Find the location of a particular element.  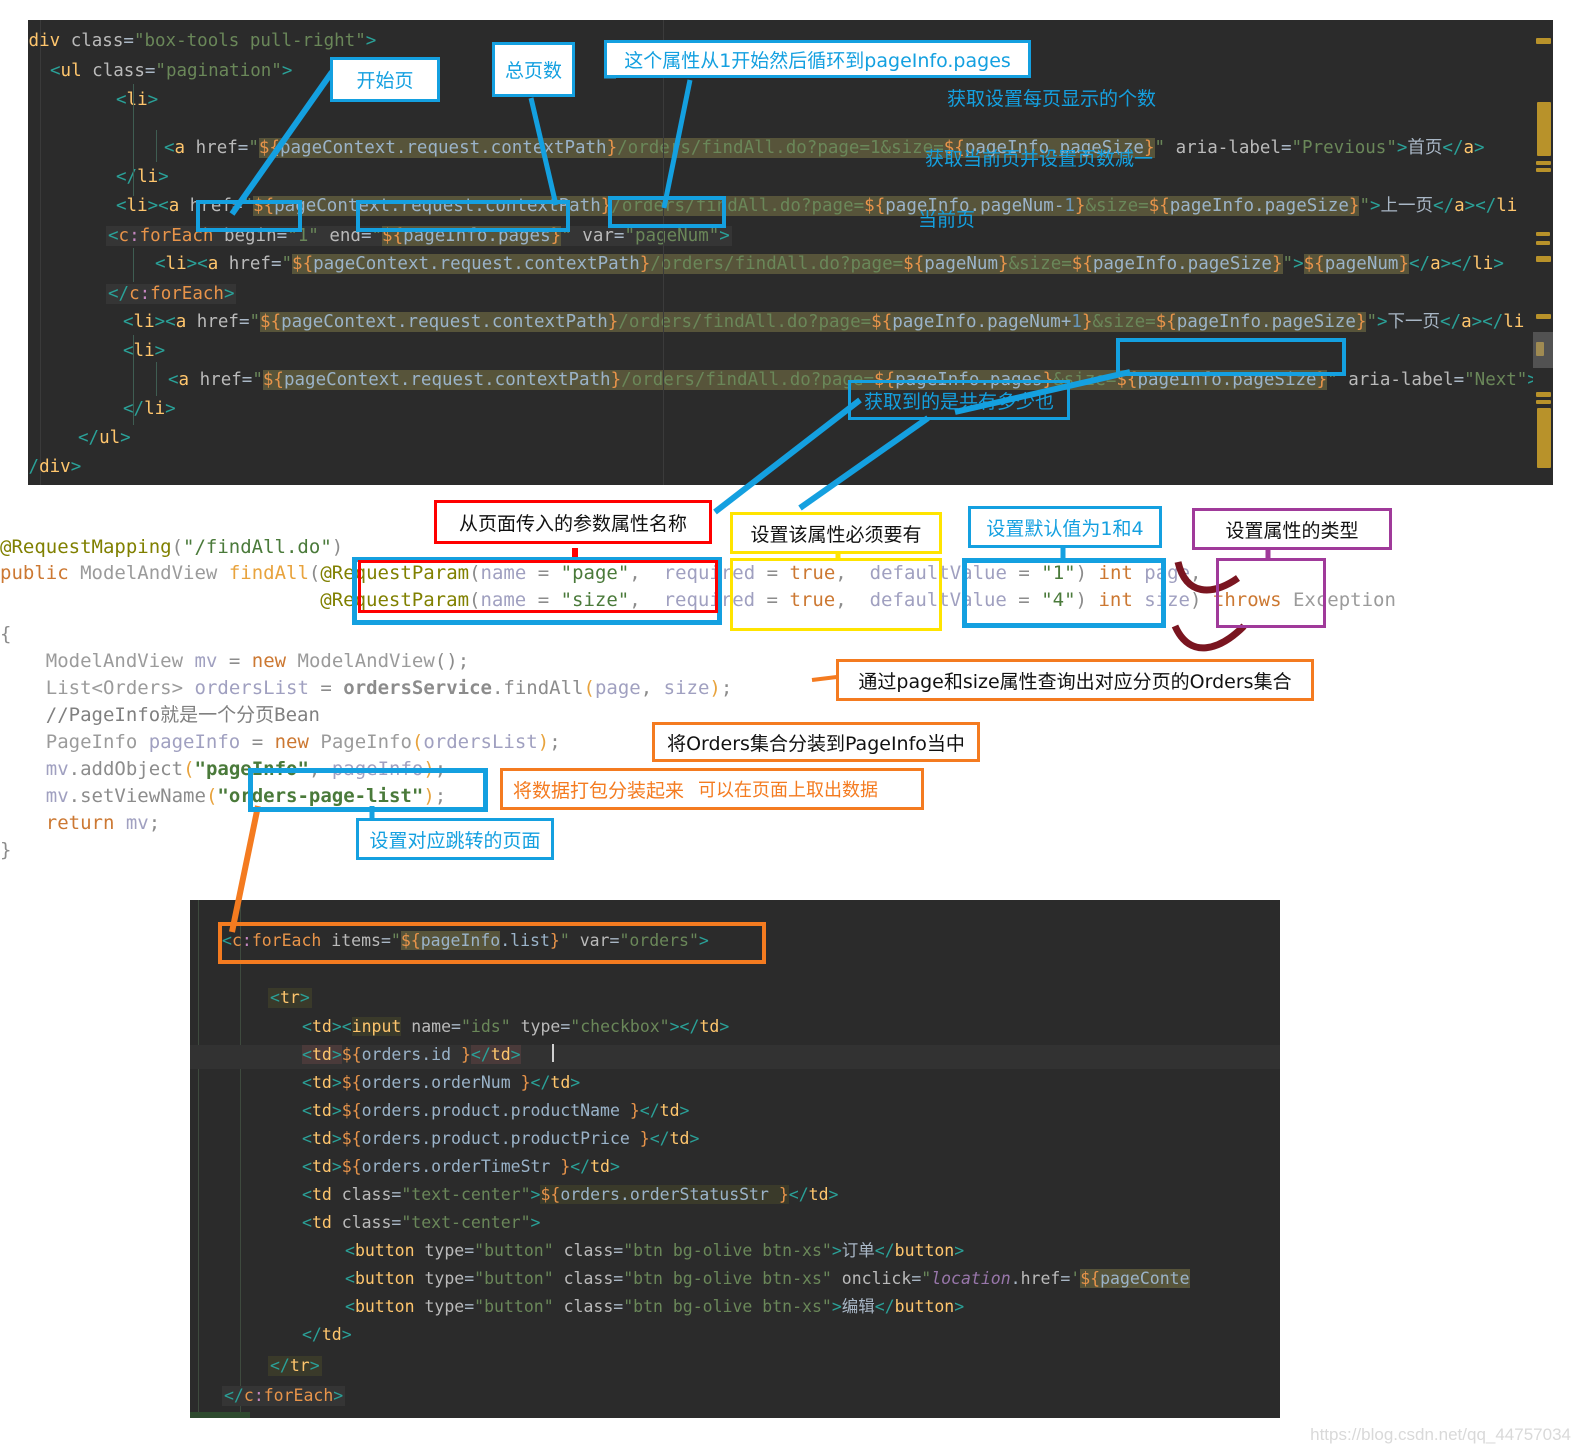

annotation-param-name-from-page: 从页面传入的参数属性名称 is located at coordinates (573, 522).